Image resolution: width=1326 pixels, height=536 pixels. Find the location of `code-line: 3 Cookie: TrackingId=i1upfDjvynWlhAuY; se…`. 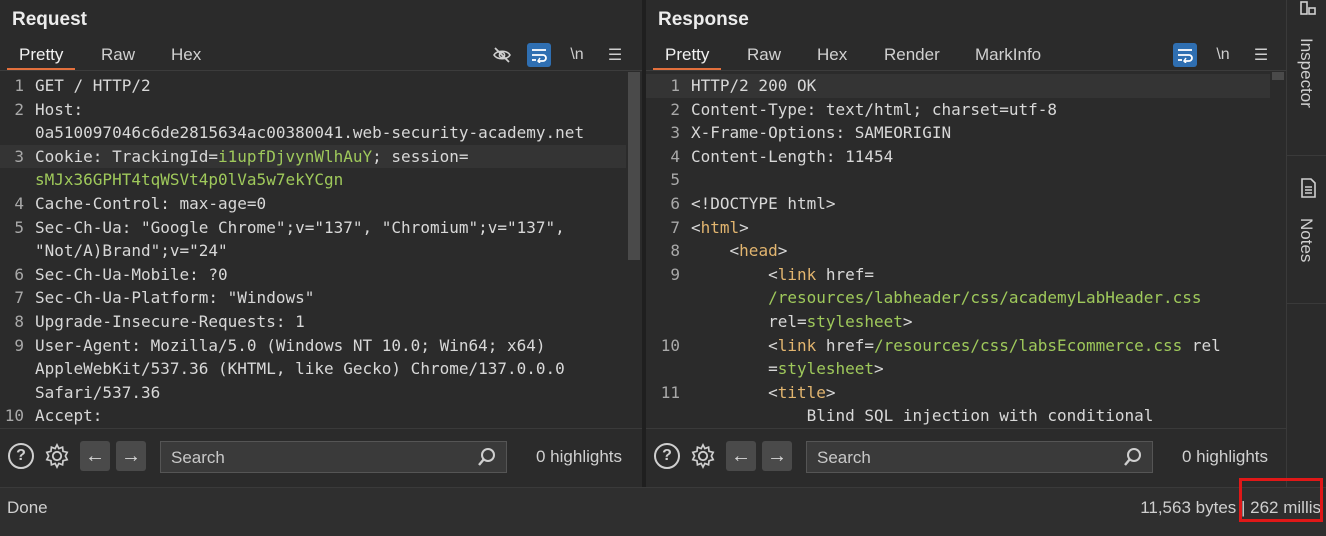

code-line: 3 Cookie: TrackingId=i1upfDjvynWlhAuY; se… is located at coordinates (313, 156).